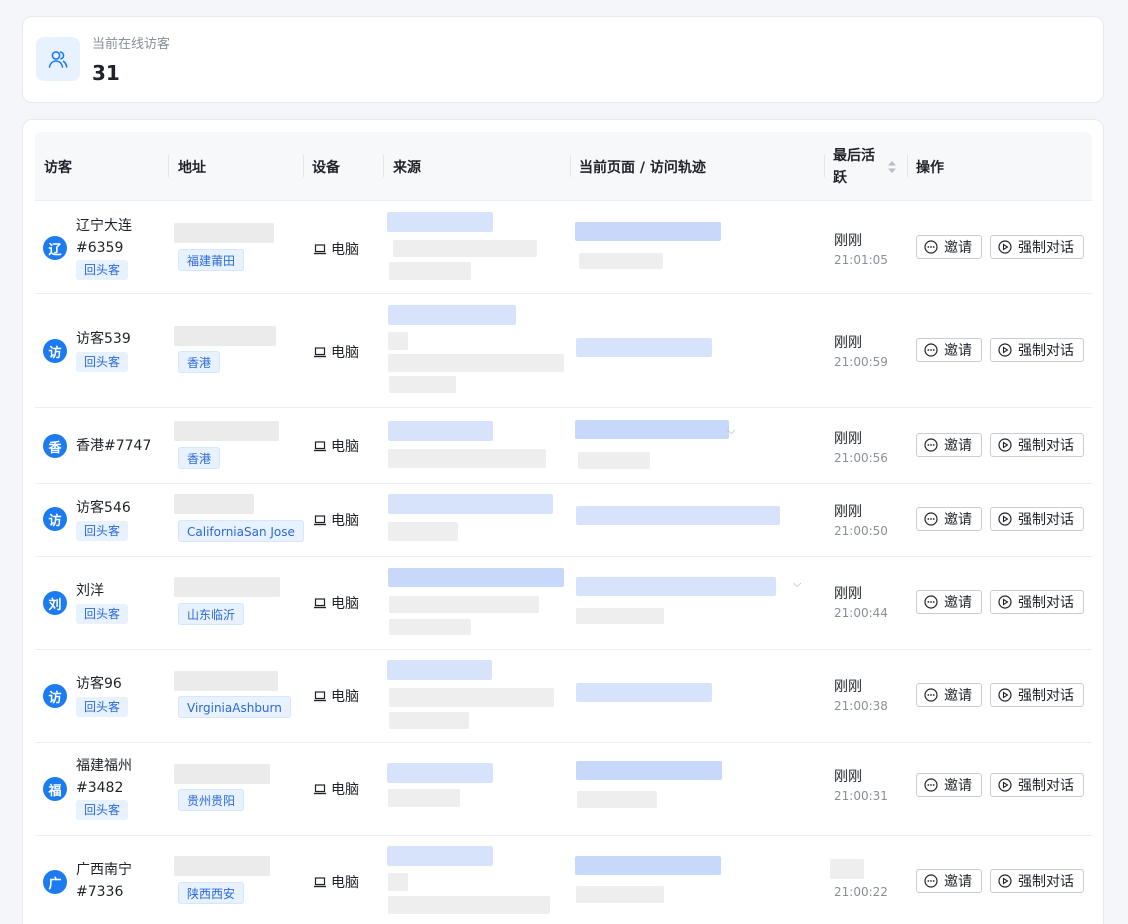 The width and height of the screenshot is (1128, 924). I want to click on visitor-name: 福建福州#3482, so click(109, 777).